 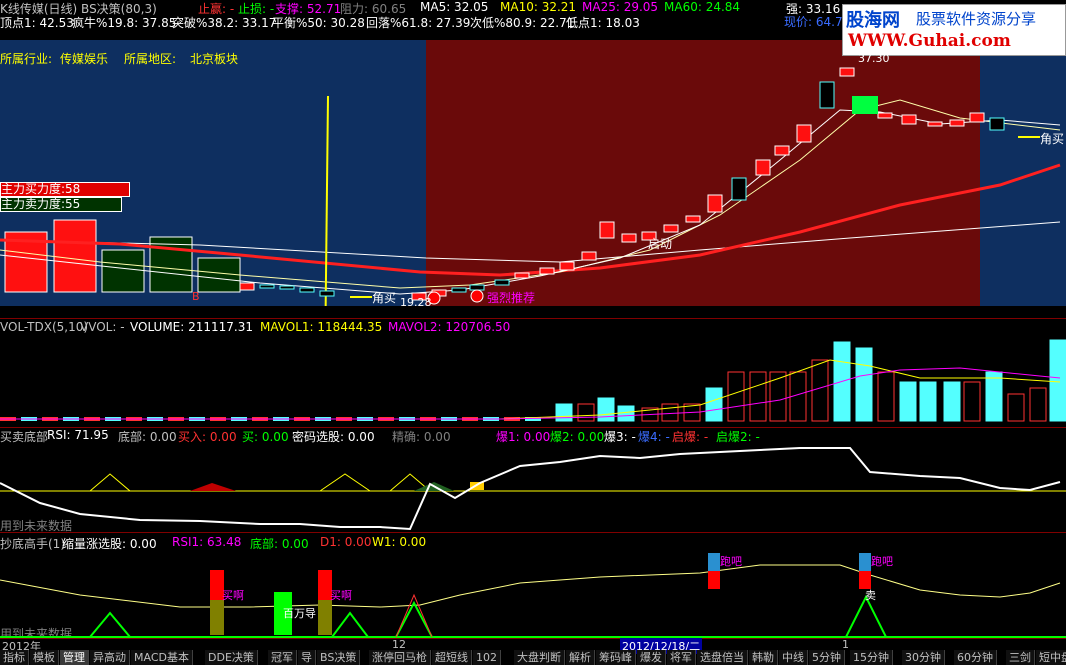 I want to click on indicator-tab: 异高动, so click(x=110, y=657).